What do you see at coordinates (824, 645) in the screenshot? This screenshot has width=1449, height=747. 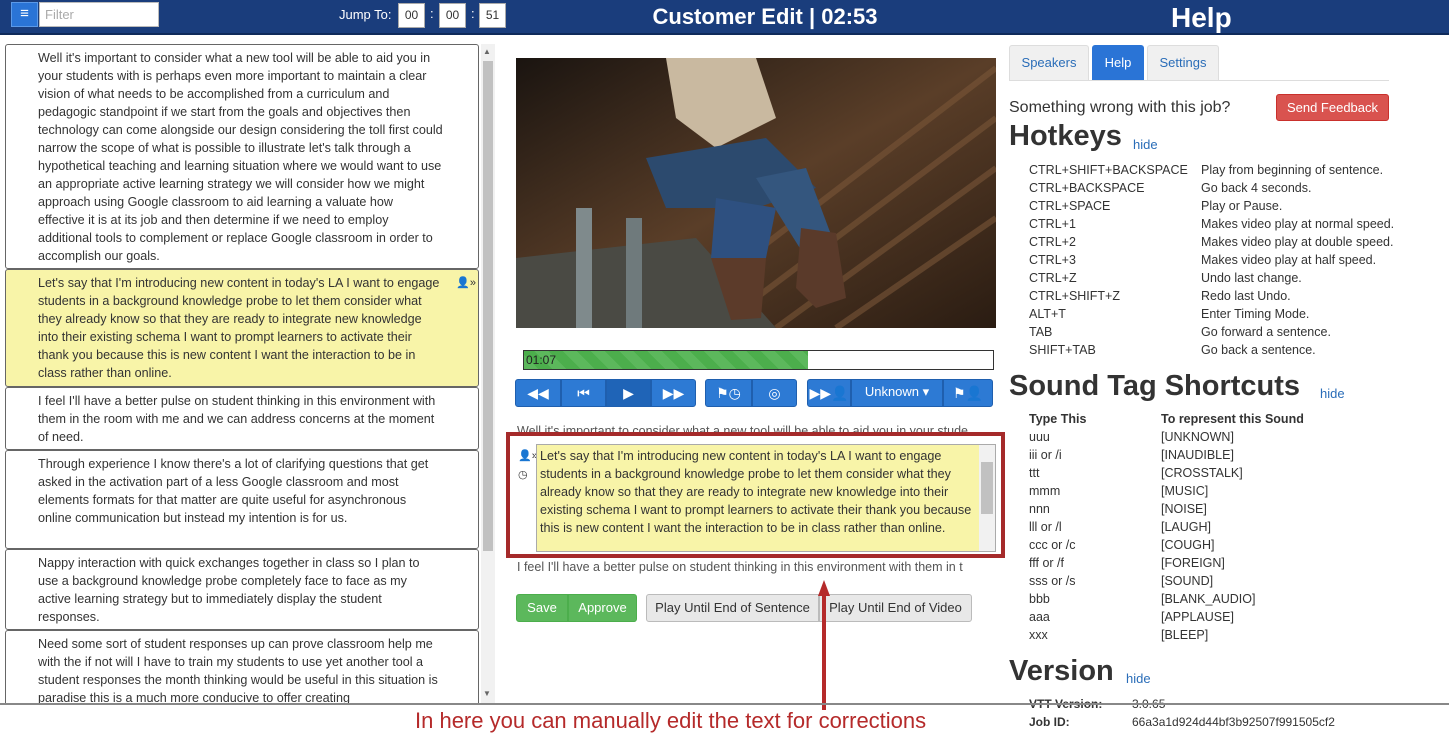 I see `annotation-arrow-icon` at bounding box center [824, 645].